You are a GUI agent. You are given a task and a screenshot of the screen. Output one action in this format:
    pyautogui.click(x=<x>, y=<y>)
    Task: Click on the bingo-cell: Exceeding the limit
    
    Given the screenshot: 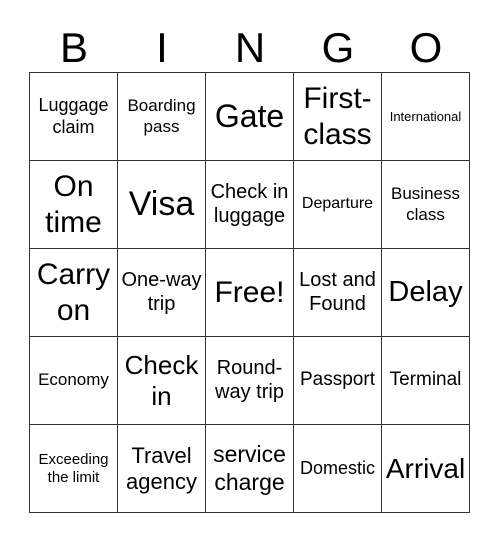 What is the action you would take?
    pyautogui.click(x=74, y=469)
    